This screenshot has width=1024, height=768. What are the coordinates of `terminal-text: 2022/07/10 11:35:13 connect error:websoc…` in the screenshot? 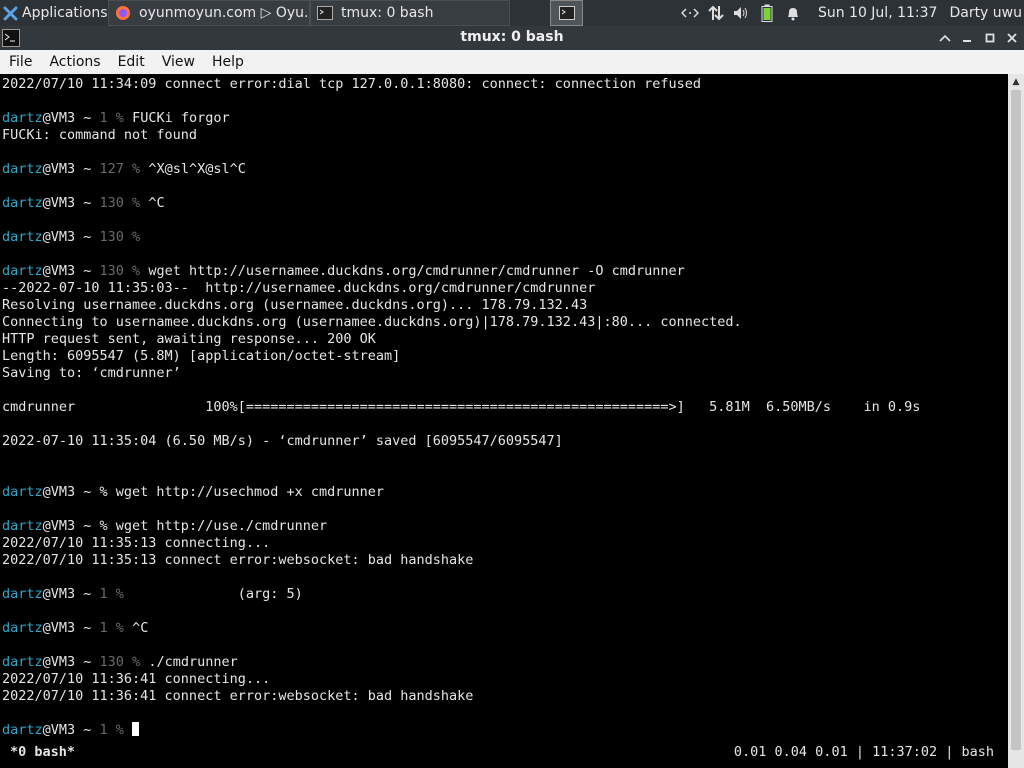 It's located at (238, 560).